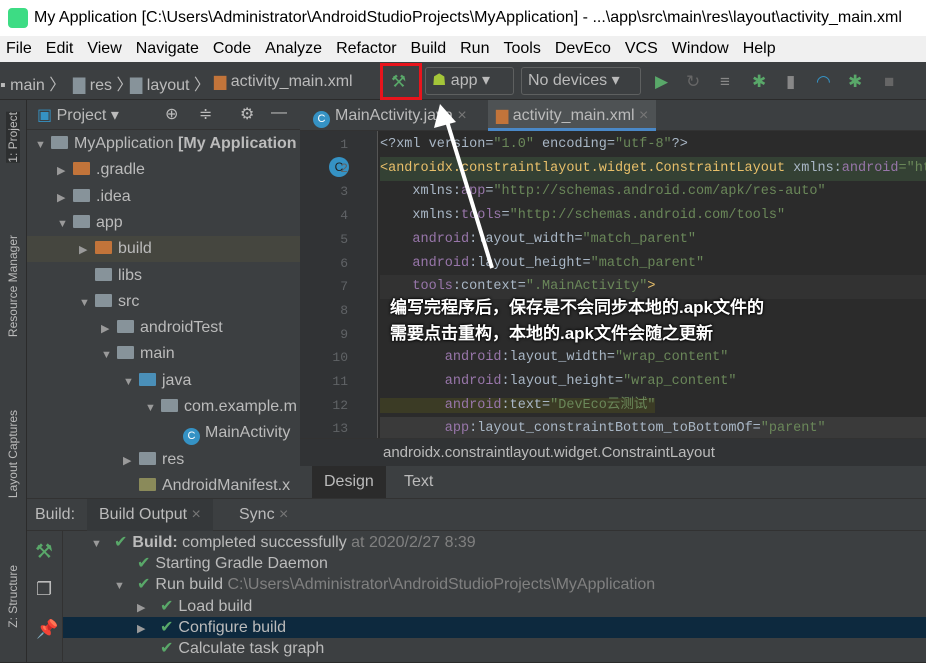 The height and width of the screenshot is (663, 926). I want to click on code-line: android:layout_height="wrap_content", so click(558, 382).